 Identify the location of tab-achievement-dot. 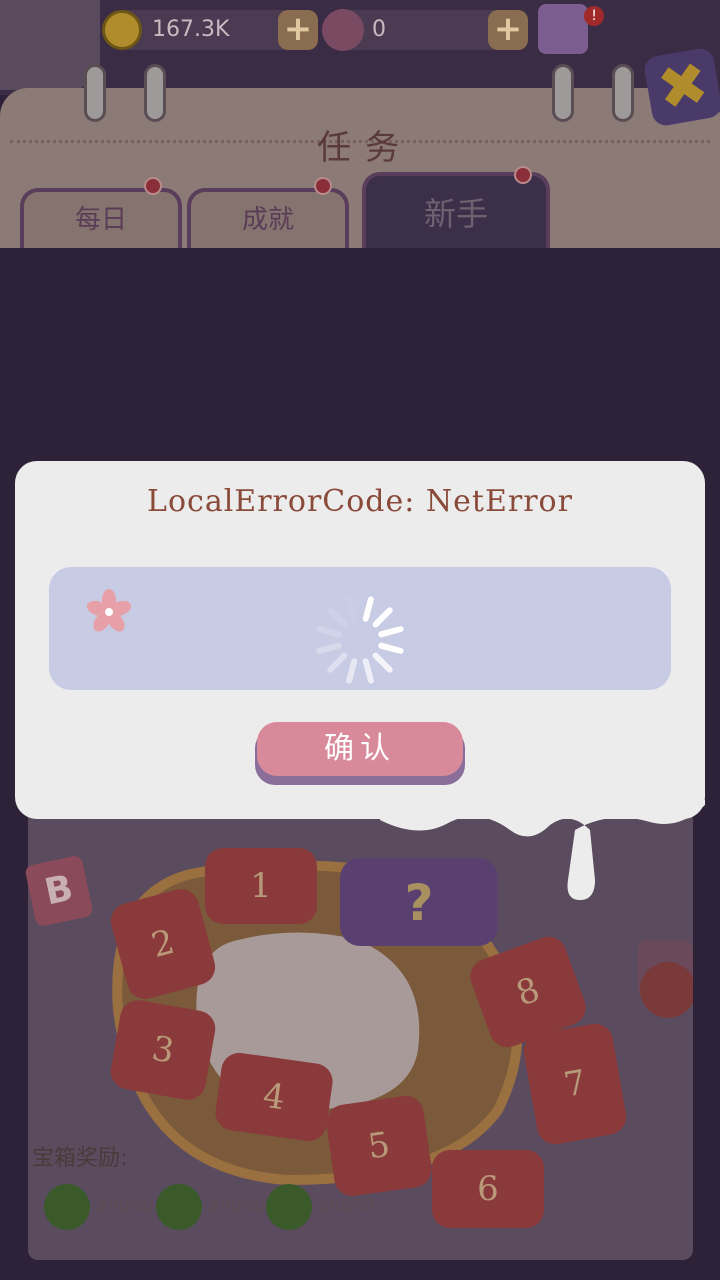
(323, 186).